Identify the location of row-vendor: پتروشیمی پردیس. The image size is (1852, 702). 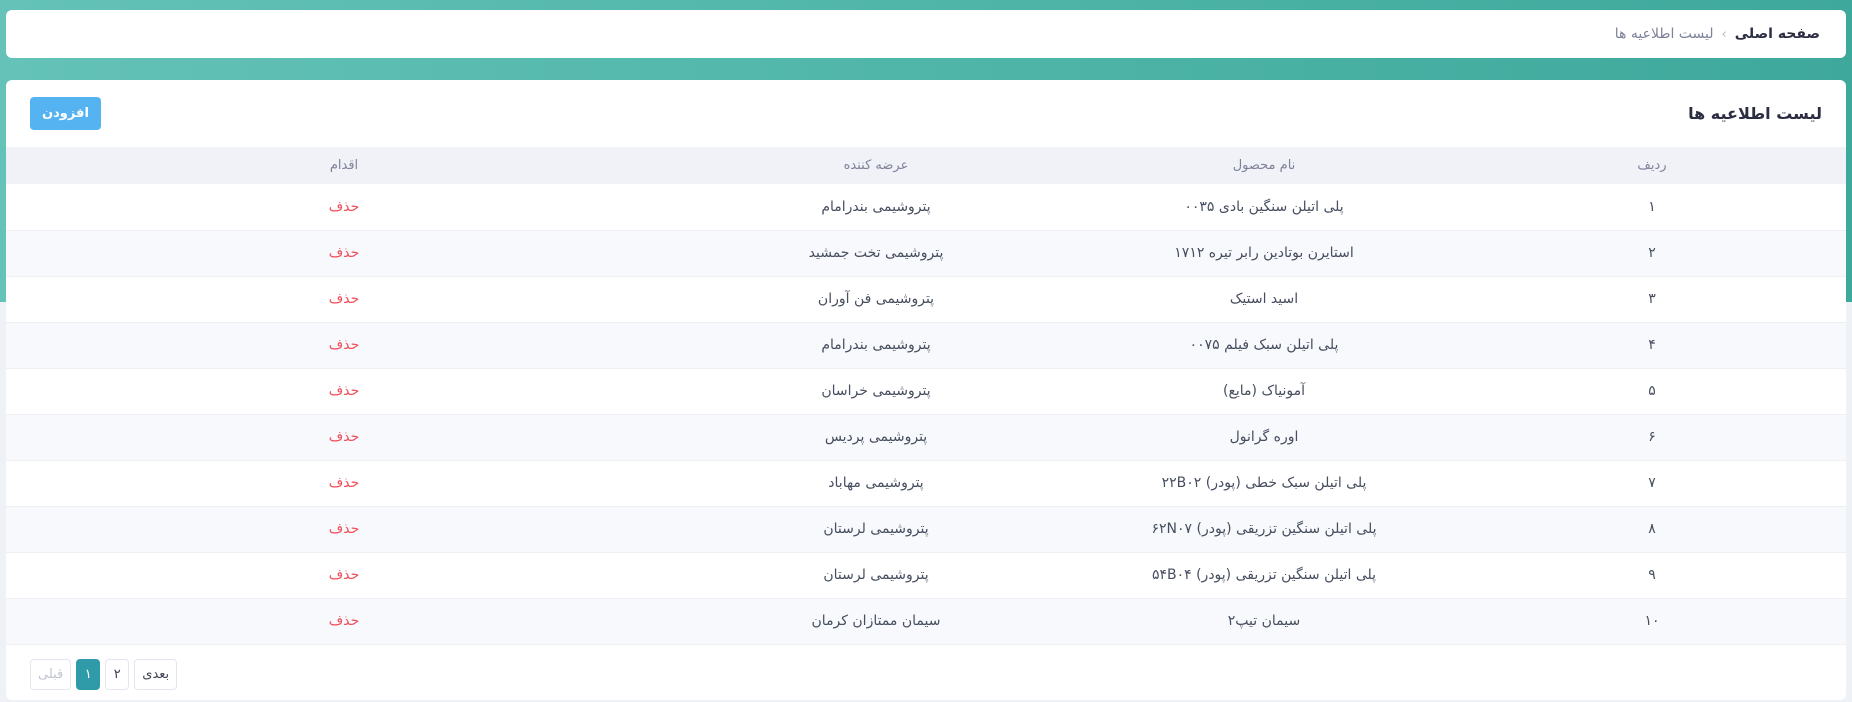
(876, 437).